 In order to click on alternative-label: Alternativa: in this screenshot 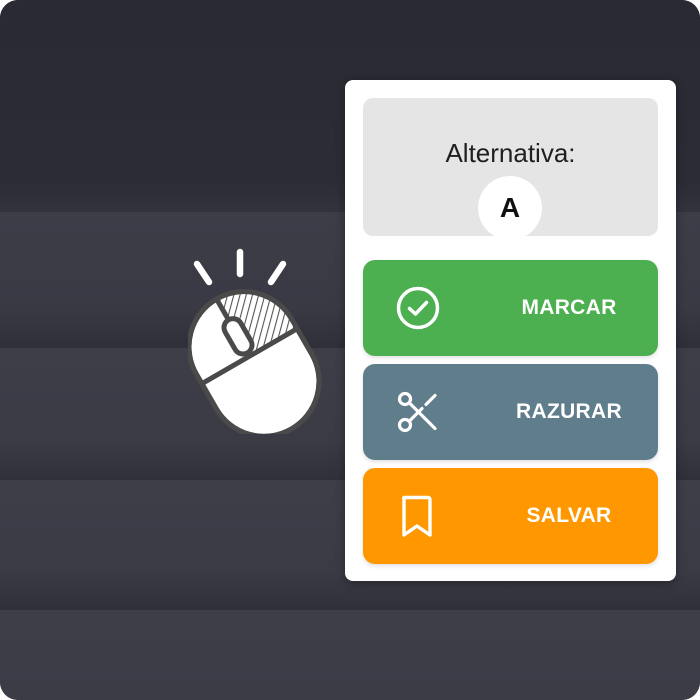, I will do `click(510, 153)`.